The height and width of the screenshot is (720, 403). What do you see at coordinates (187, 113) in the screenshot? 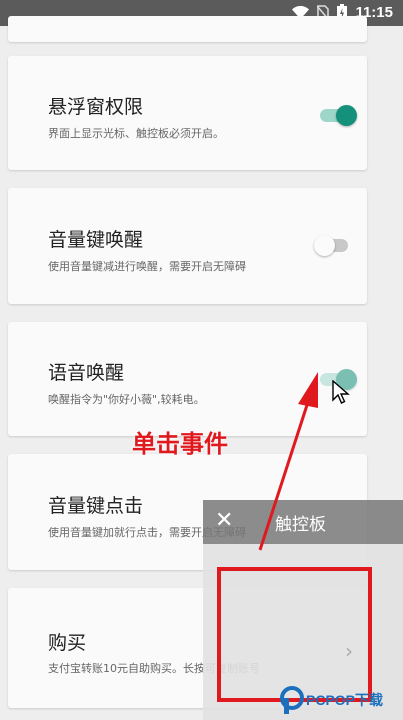
I see `setting-floating-window: 悬浮窗权限 界面上显示光标、触控板必须开启。` at bounding box center [187, 113].